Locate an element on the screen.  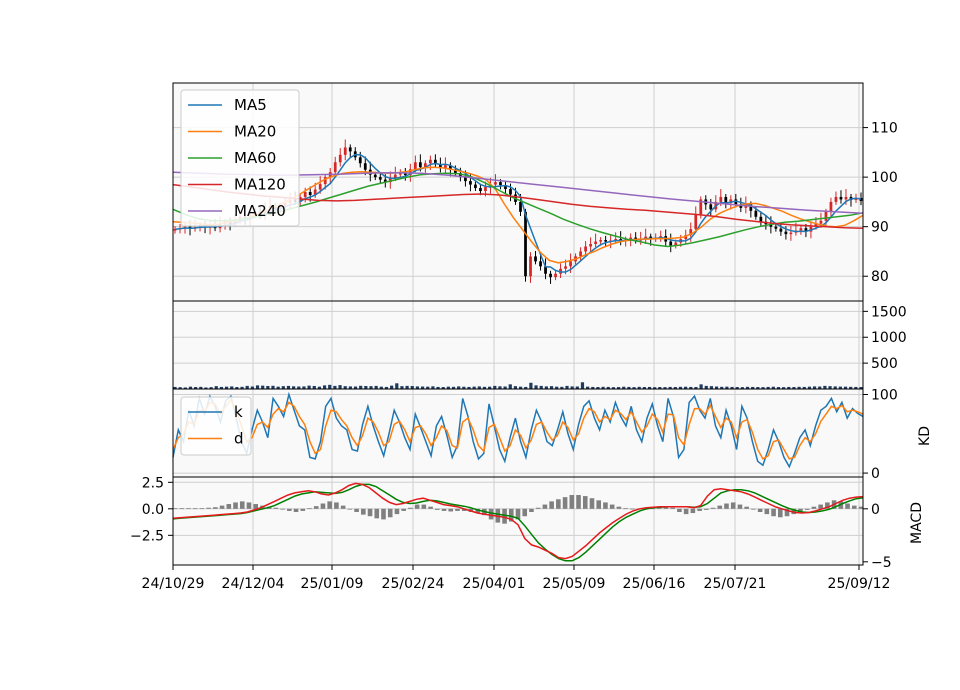
kd-y-tick-label: 100 is located at coordinates (884, 396).